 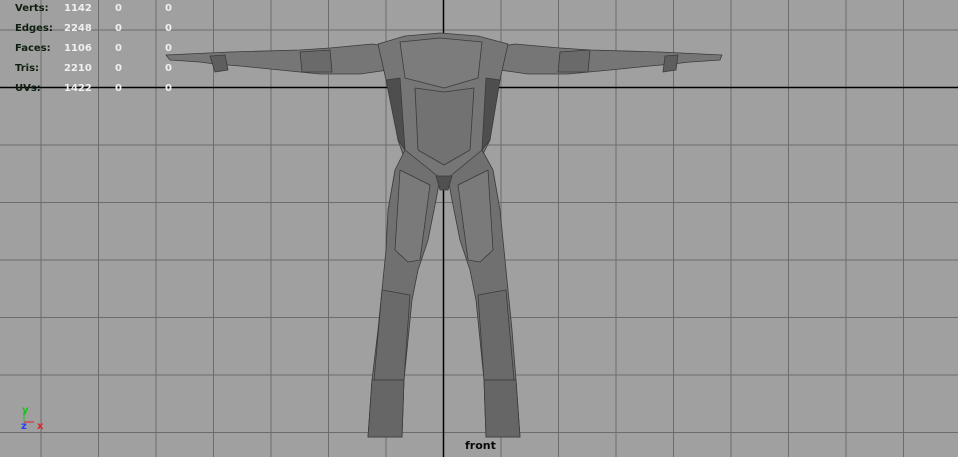 I want to click on axis-y-label: y, so click(x=25, y=410).